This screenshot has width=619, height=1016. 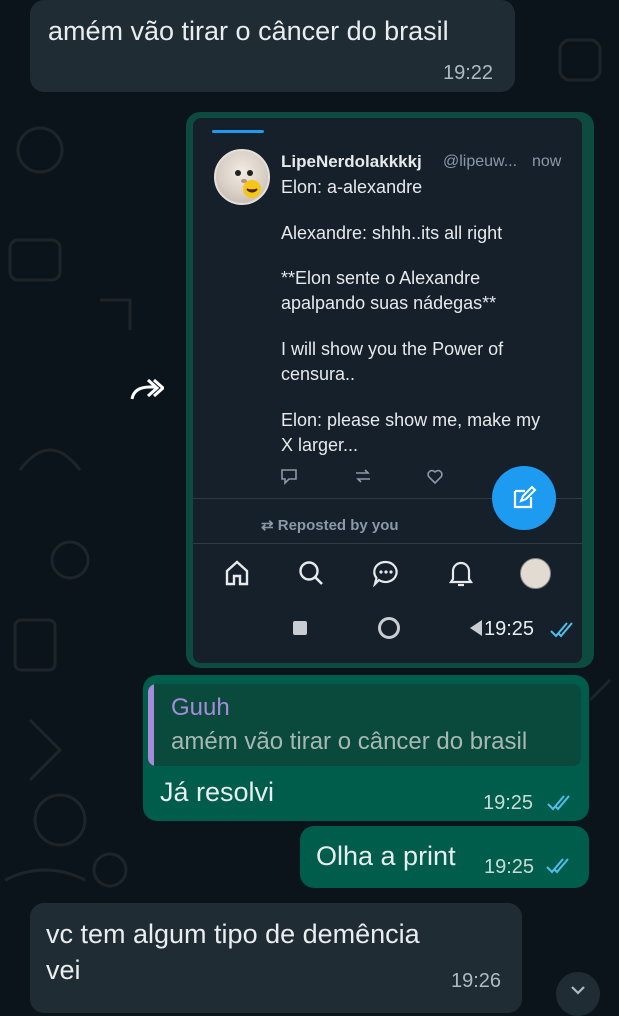 What do you see at coordinates (311, 573) in the screenshot?
I see `search-icon` at bounding box center [311, 573].